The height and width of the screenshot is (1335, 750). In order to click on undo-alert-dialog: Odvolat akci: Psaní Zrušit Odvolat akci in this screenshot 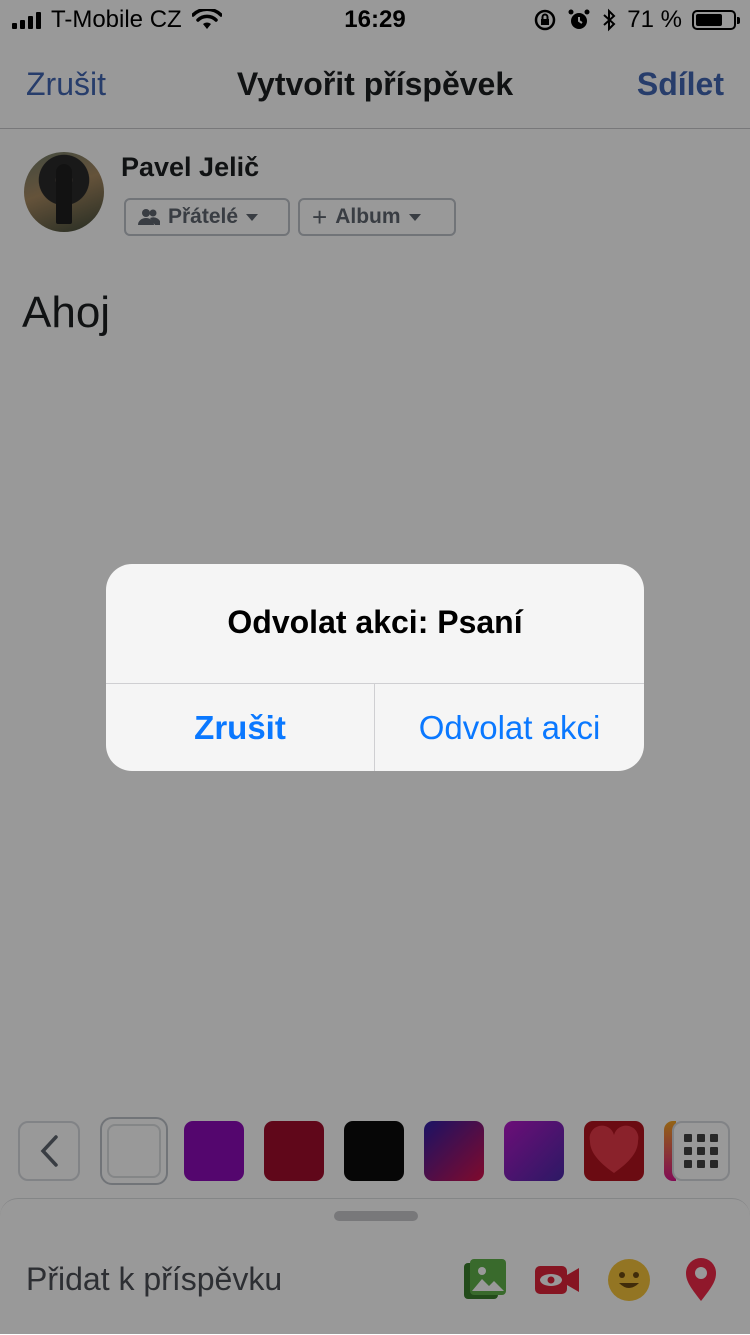, I will do `click(375, 667)`.